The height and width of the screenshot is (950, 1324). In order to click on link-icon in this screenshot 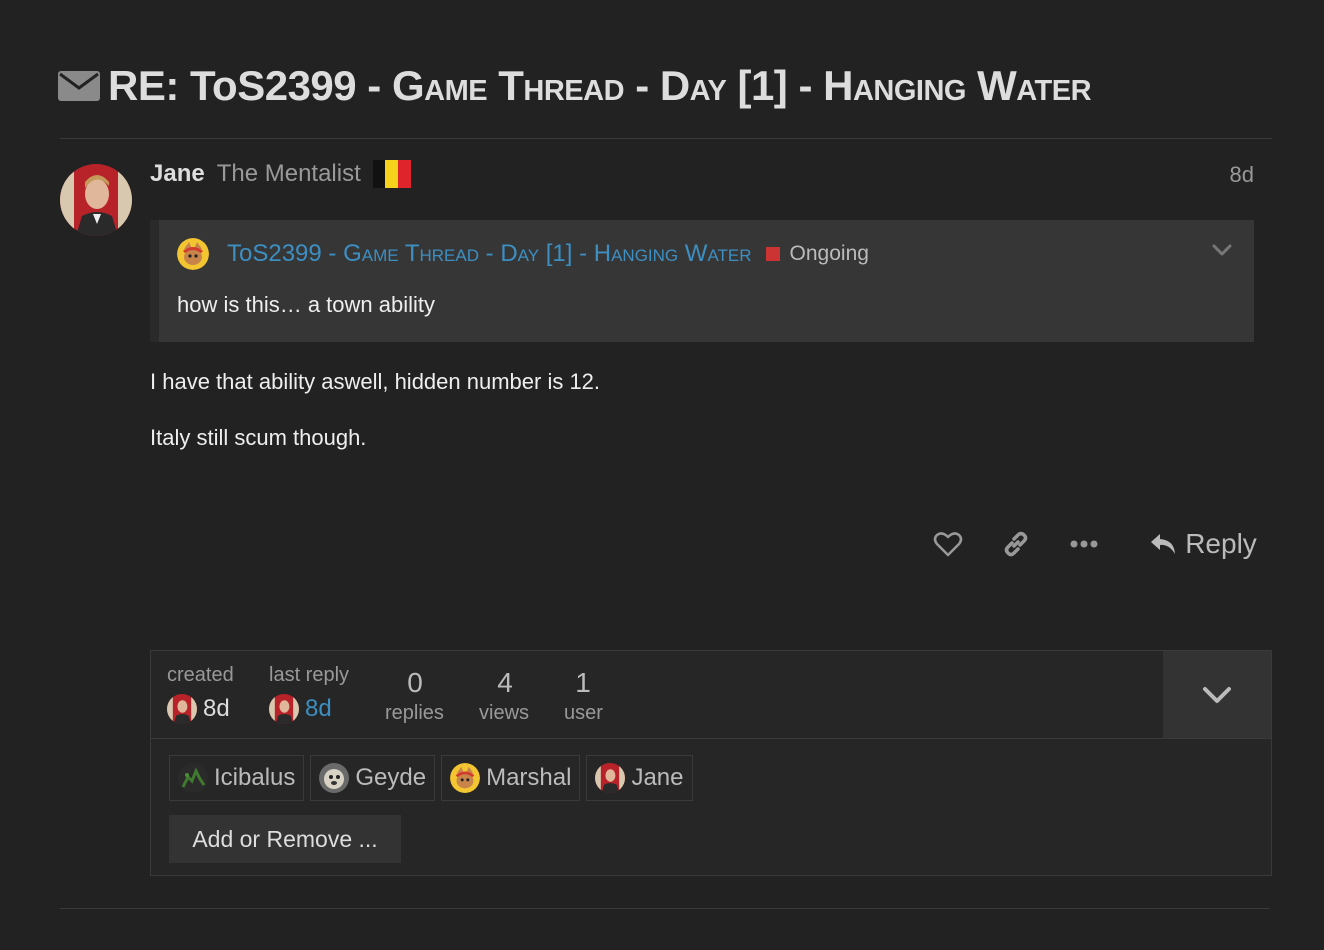, I will do `click(1016, 544)`.